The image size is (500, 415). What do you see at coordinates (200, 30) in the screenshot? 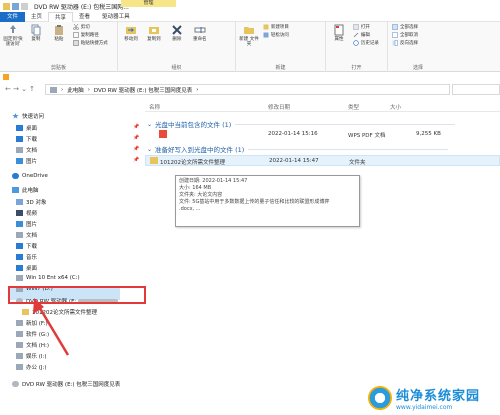
I see `rename-icon` at bounding box center [200, 30].